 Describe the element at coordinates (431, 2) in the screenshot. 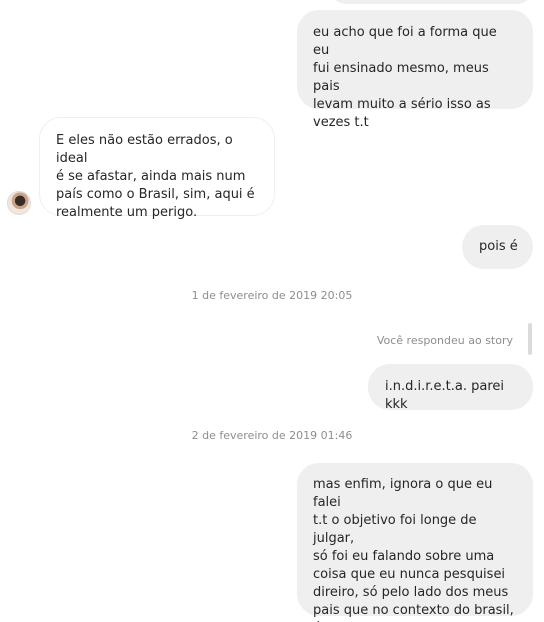

I see `previous-message-bubble-edge` at that location.